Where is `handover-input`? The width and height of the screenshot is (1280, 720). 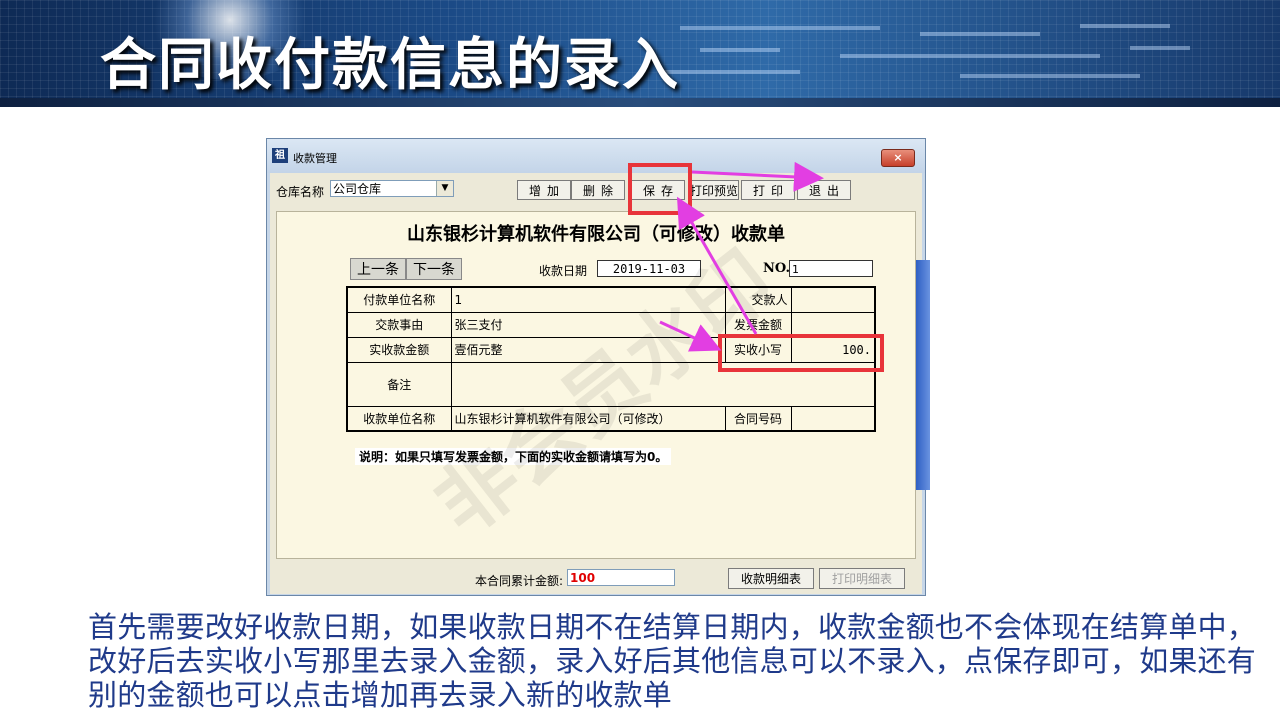
handover-input is located at coordinates (833, 299).